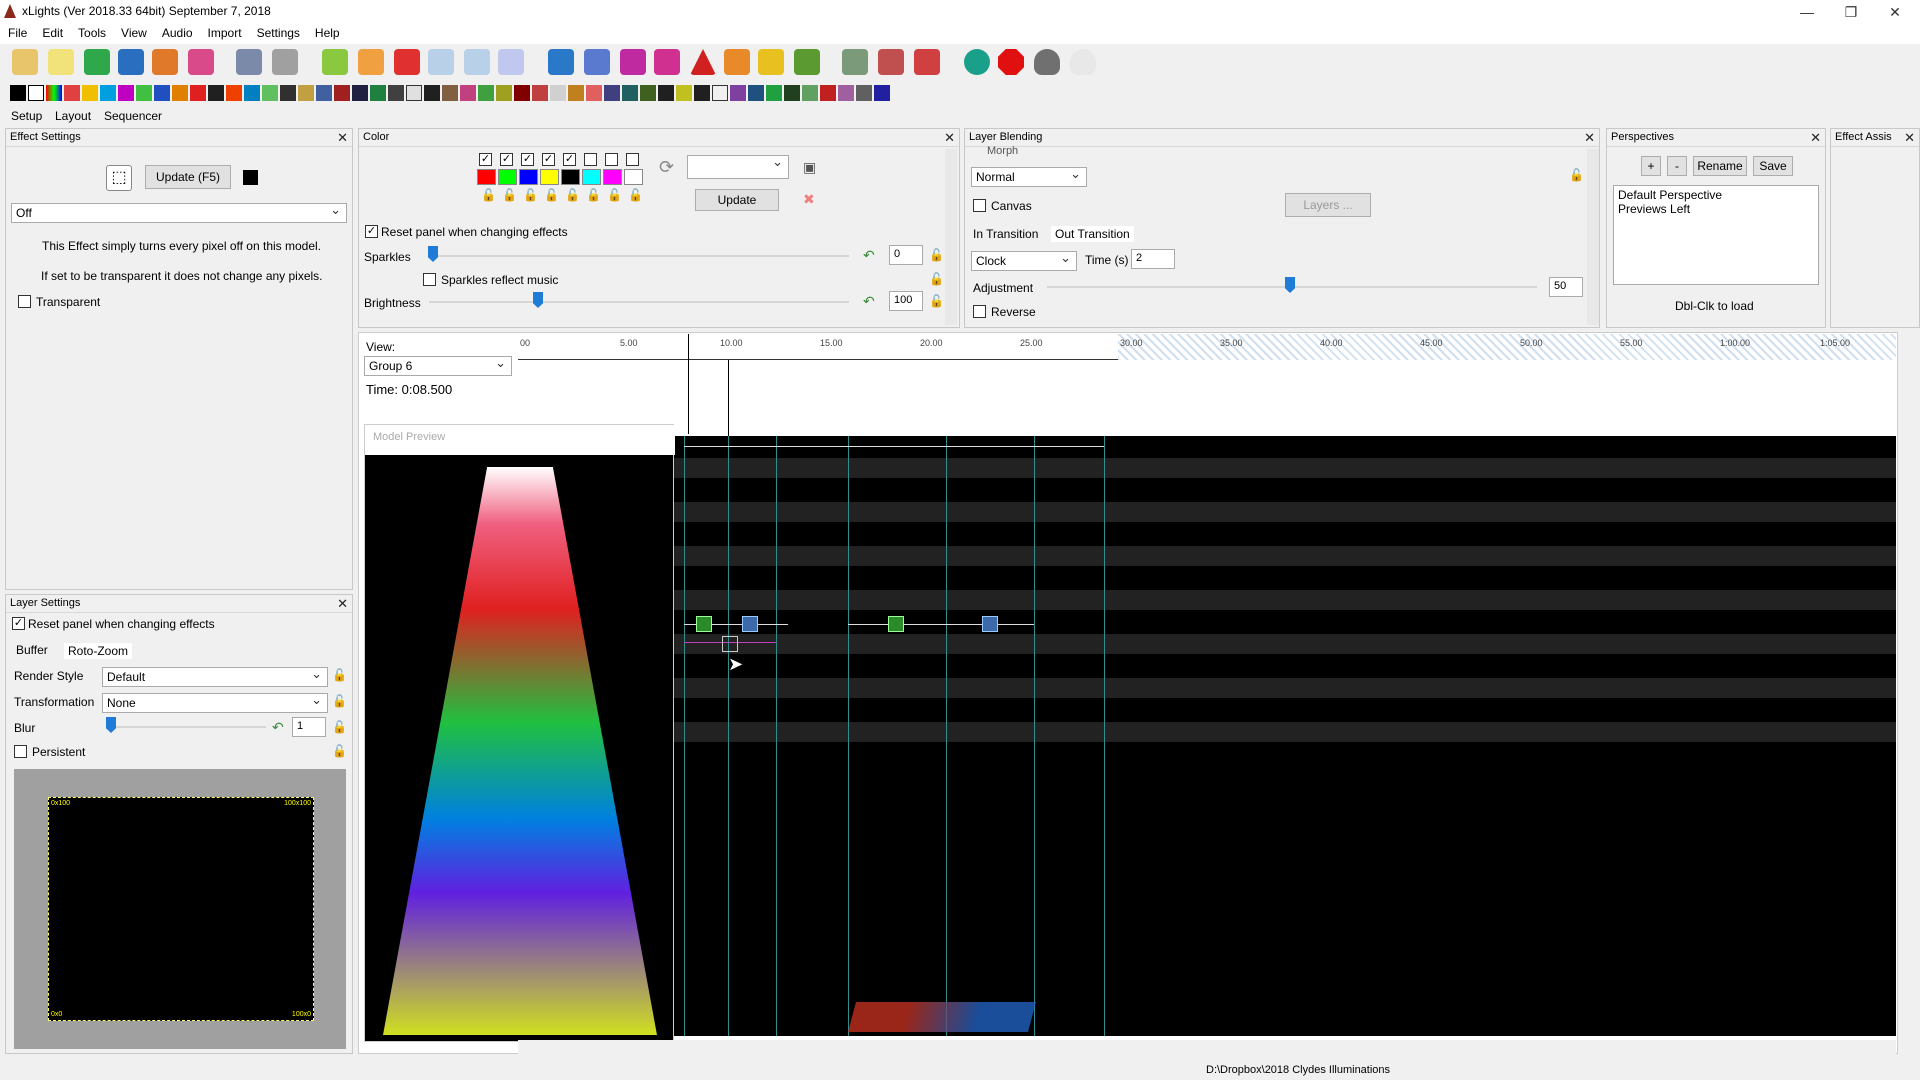  I want to click on effect-circles-icon, so click(108, 93).